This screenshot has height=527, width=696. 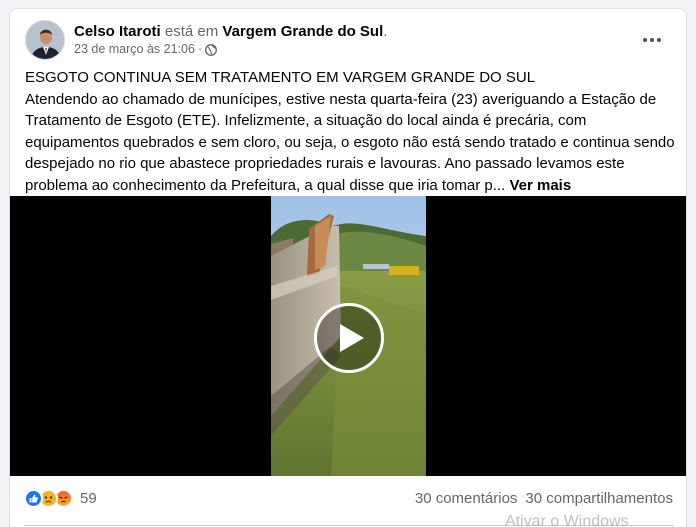 What do you see at coordinates (540, 185) in the screenshot?
I see `see-more-link: Ver mais` at bounding box center [540, 185].